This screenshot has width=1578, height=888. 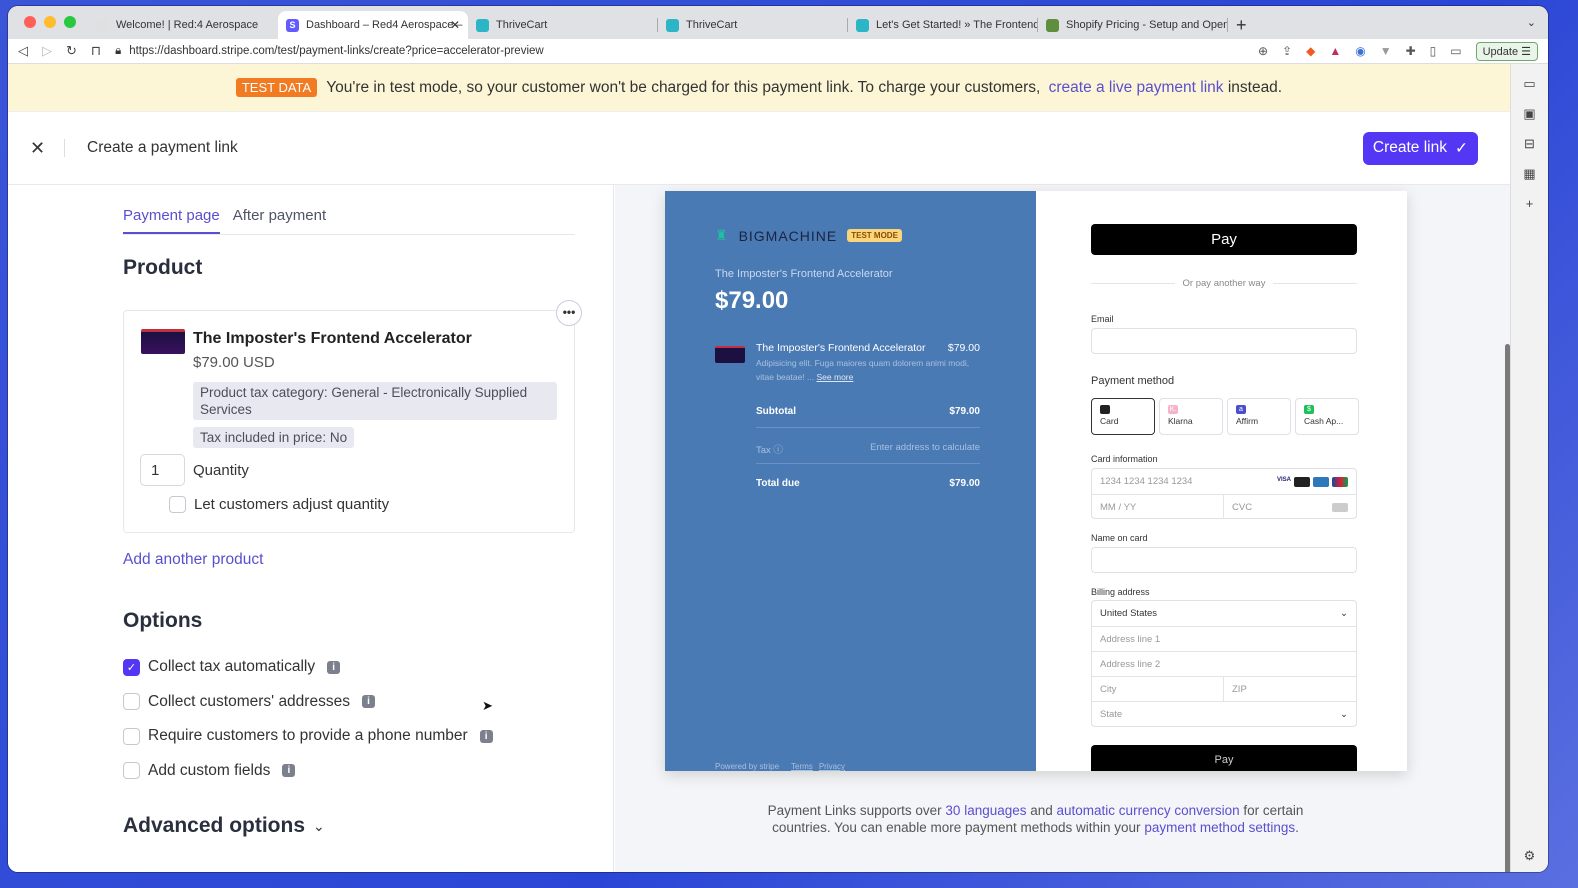 I want to click on option-label: Add custom fields, so click(x=209, y=770).